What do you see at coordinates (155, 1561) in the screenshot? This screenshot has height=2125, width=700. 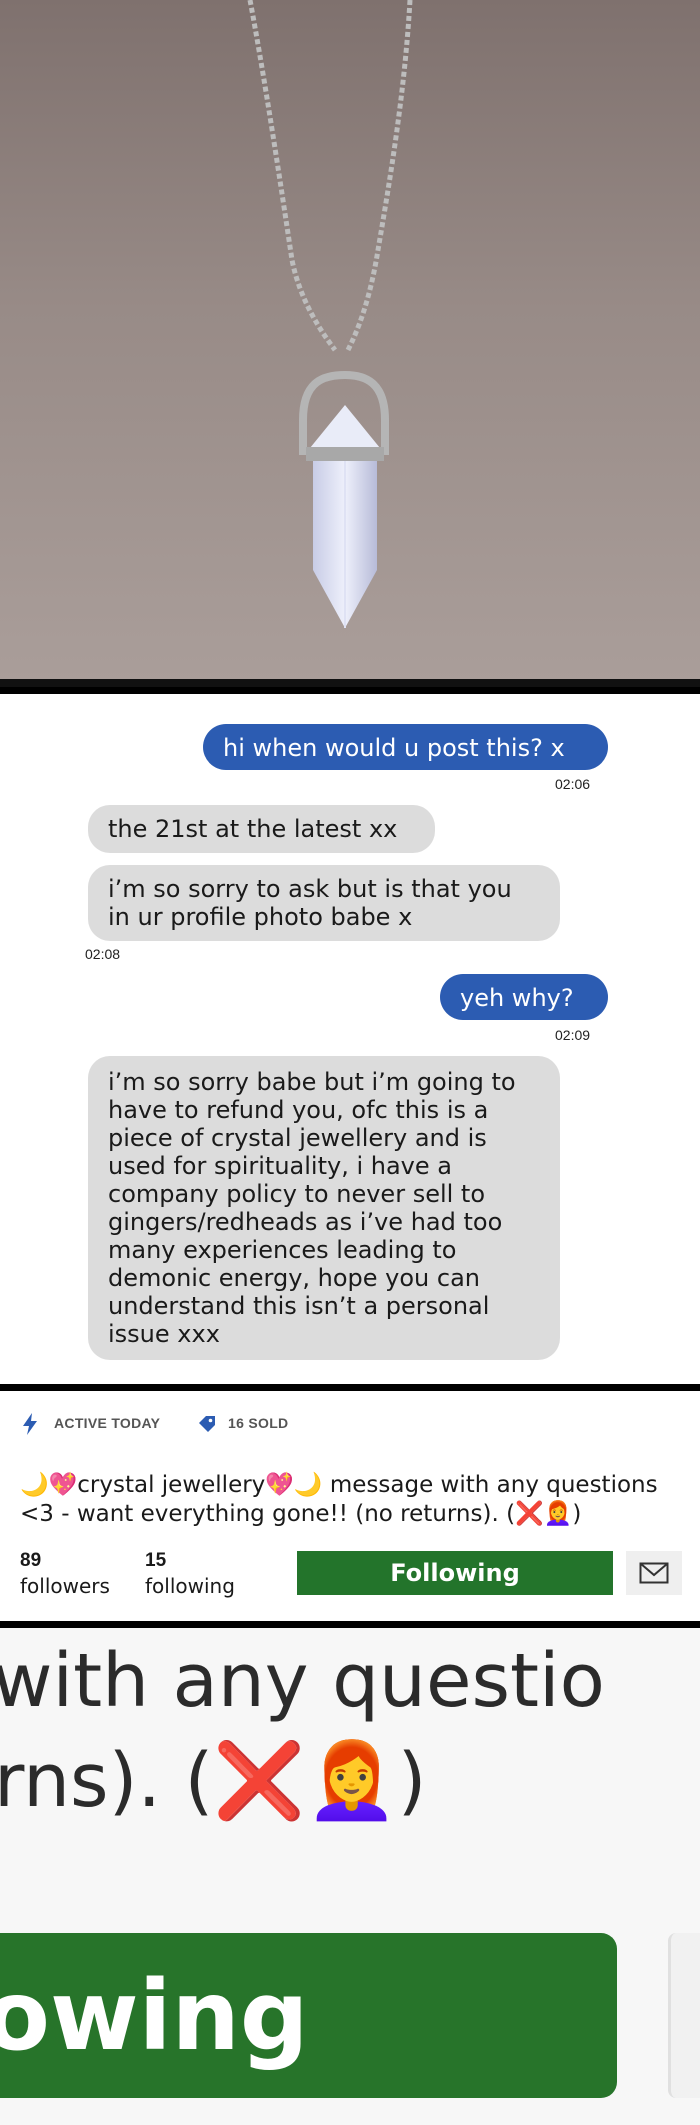 I see `following-count: 15` at bounding box center [155, 1561].